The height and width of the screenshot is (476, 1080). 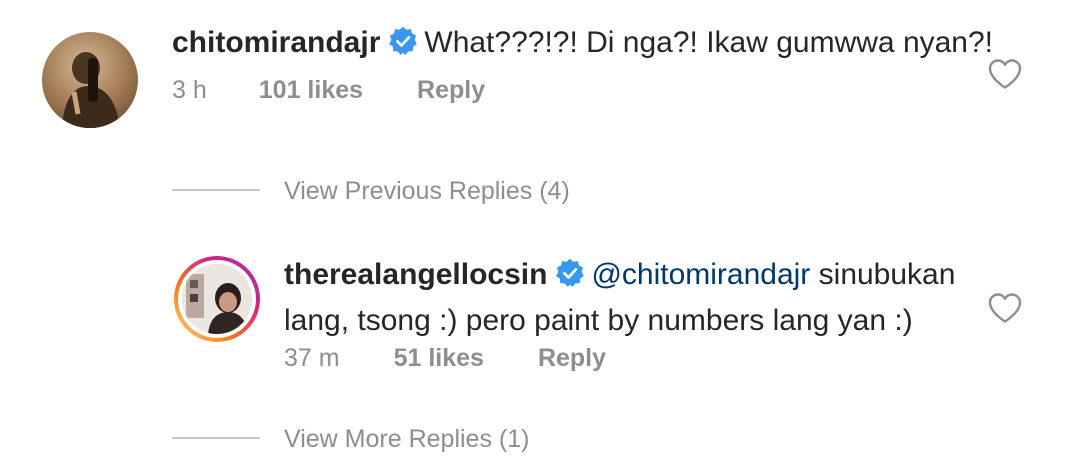 I want to click on avatar-therealangellocsin-story-ring, so click(x=217, y=299).